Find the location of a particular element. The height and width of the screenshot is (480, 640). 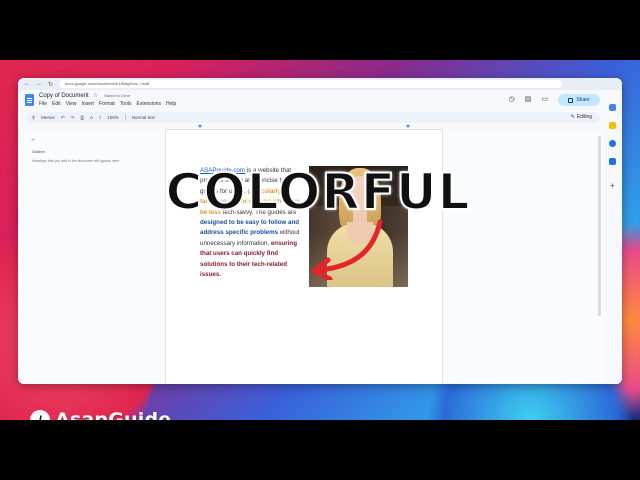

search-icon: ⚲ is located at coordinates (33, 118).